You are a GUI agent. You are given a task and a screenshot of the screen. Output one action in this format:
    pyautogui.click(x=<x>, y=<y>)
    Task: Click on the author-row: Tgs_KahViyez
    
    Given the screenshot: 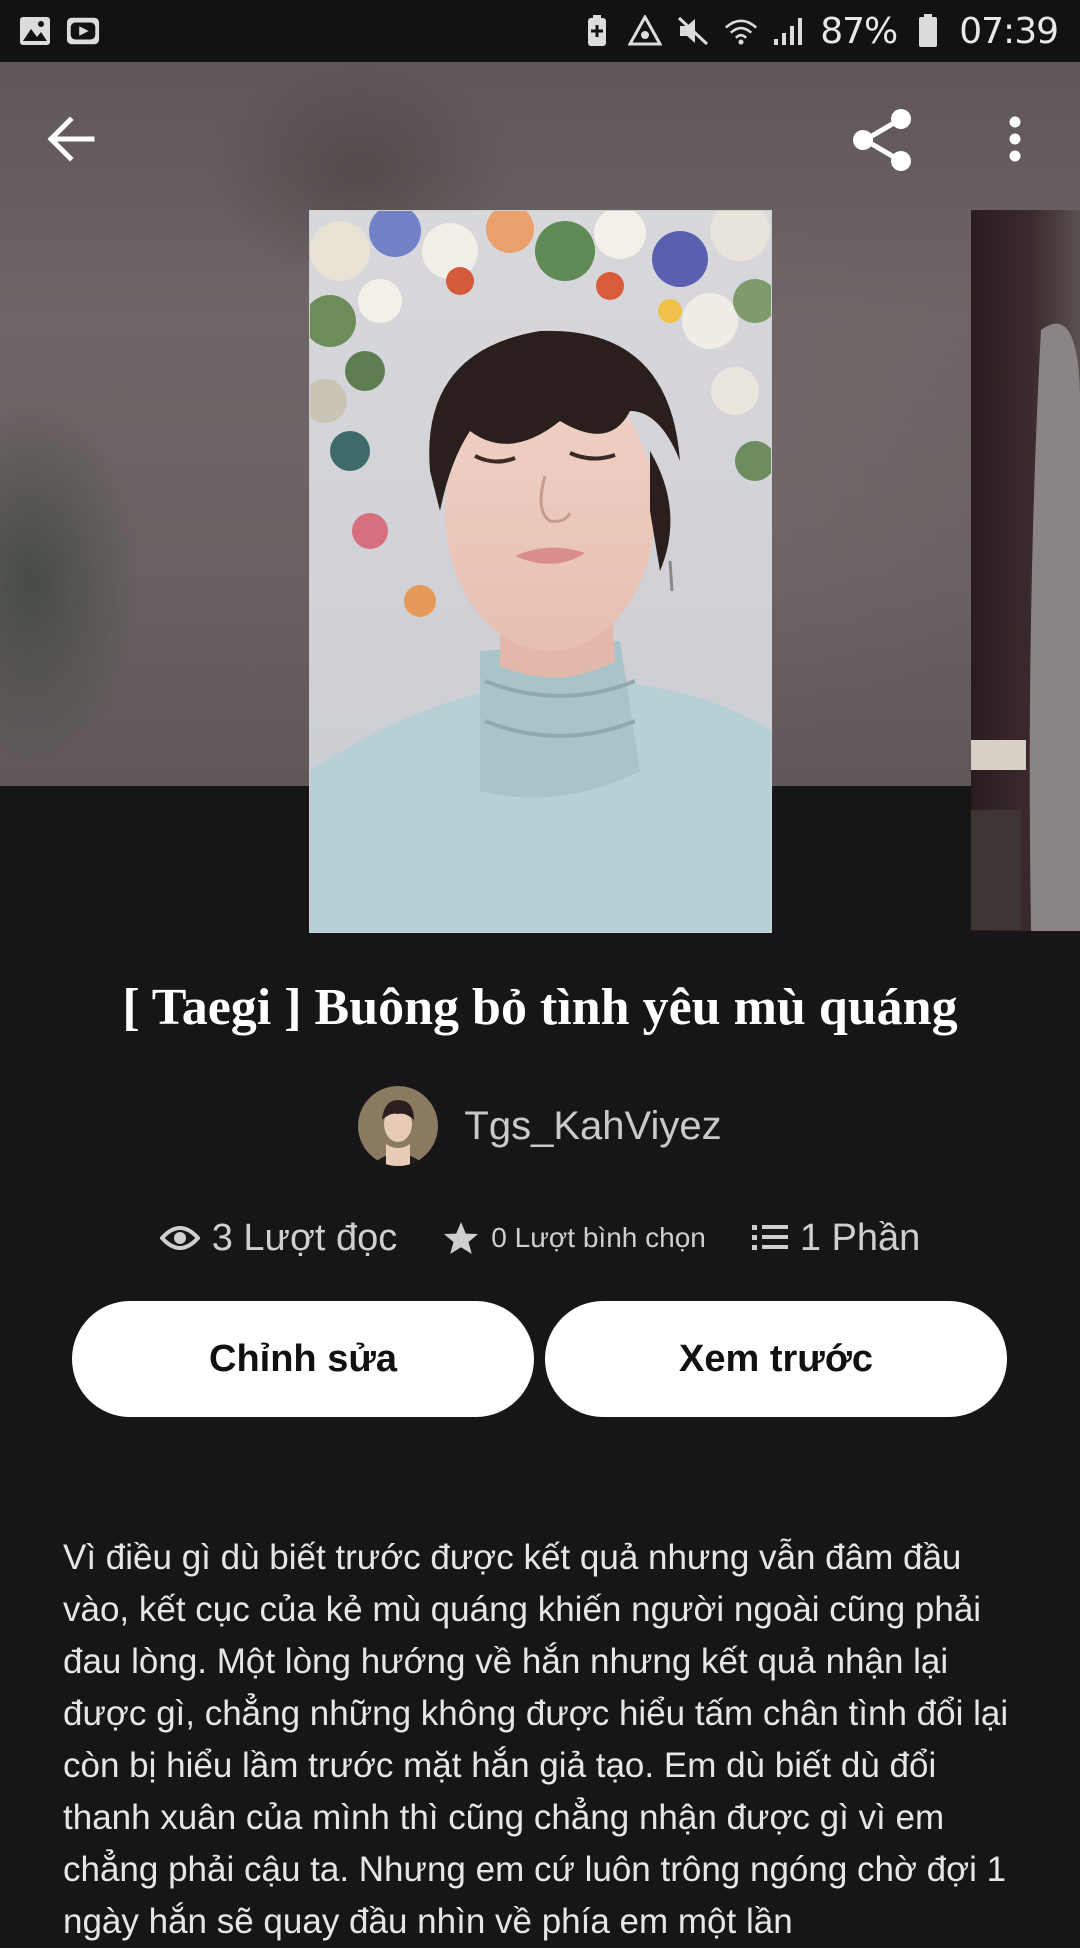 What is the action you would take?
    pyautogui.click(x=540, y=1126)
    